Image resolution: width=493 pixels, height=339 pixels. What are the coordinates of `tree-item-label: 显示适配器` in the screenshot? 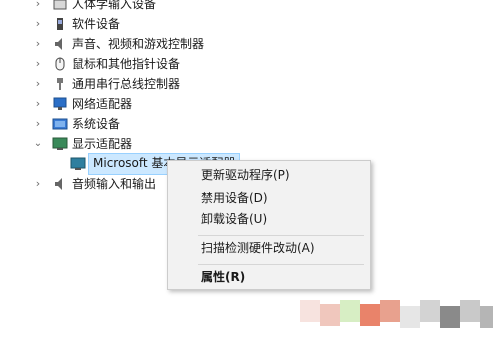 It's located at (102, 144).